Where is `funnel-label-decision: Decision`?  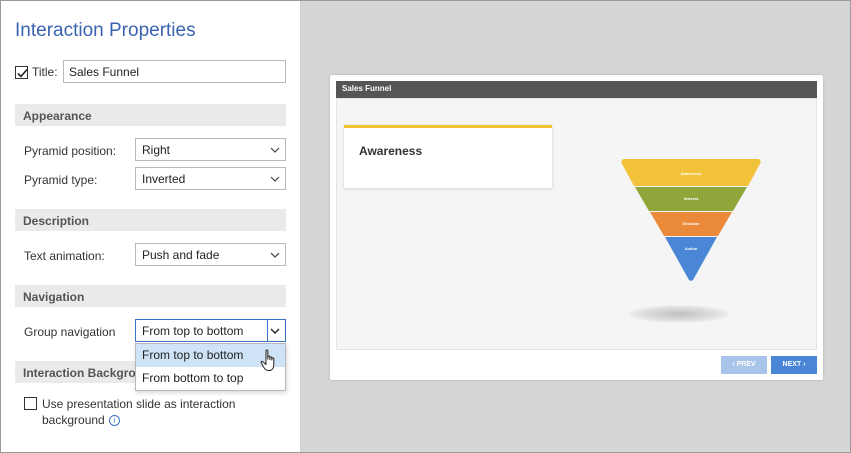
funnel-label-decision: Decision is located at coordinates (691, 223).